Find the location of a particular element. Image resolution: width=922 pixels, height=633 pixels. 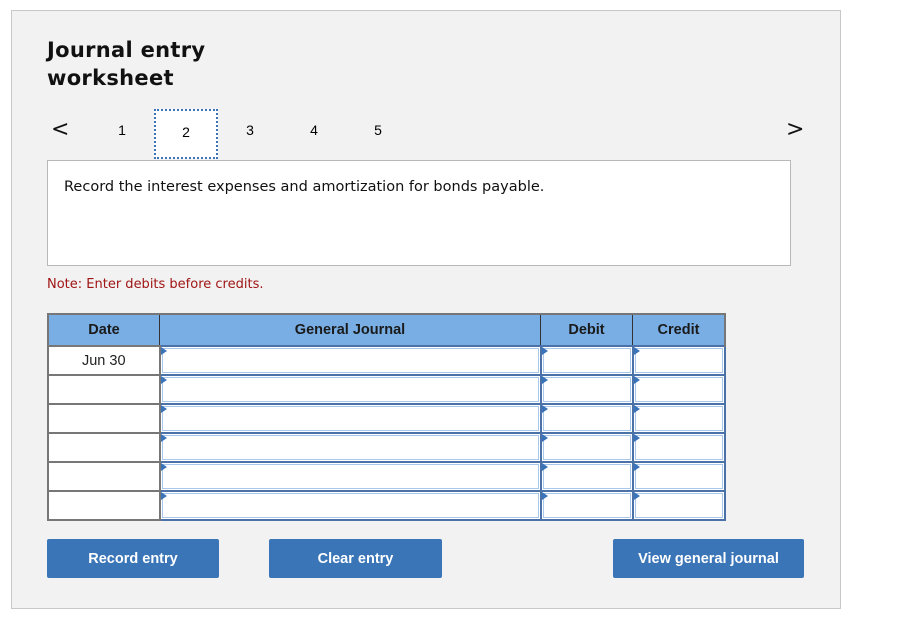

column-header-debit: Debit is located at coordinates (586, 330).